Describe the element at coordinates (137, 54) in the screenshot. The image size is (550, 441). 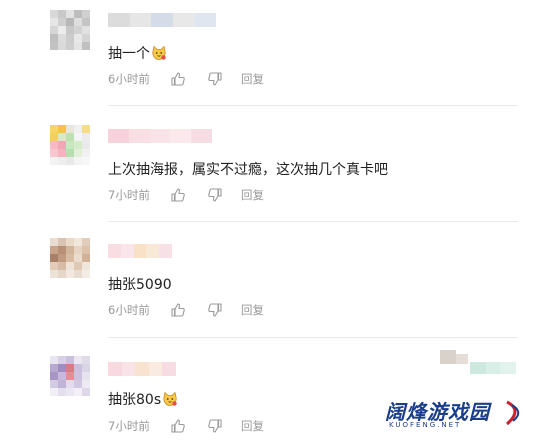
I see `comment-text: 抽一个` at that location.